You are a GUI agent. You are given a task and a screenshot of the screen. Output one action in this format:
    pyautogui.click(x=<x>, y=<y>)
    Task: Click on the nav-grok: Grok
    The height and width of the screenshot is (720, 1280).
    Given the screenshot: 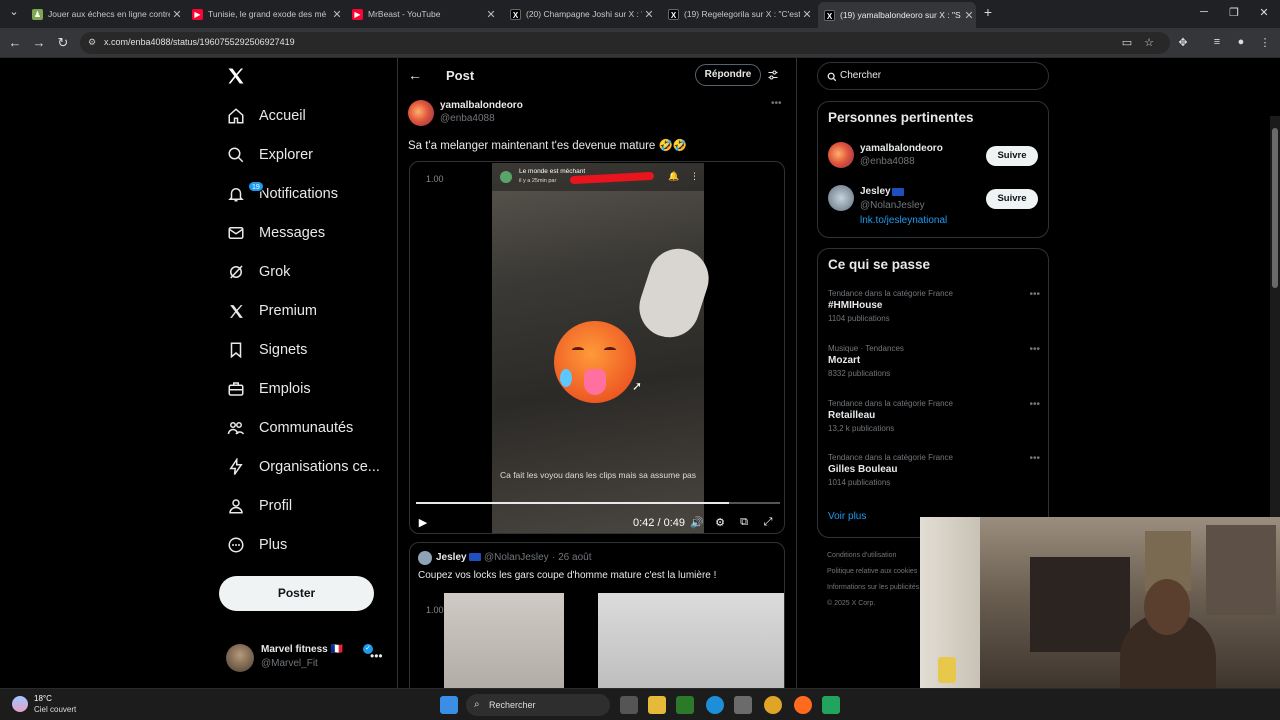 What is the action you would take?
    pyautogui.click(x=258, y=272)
    